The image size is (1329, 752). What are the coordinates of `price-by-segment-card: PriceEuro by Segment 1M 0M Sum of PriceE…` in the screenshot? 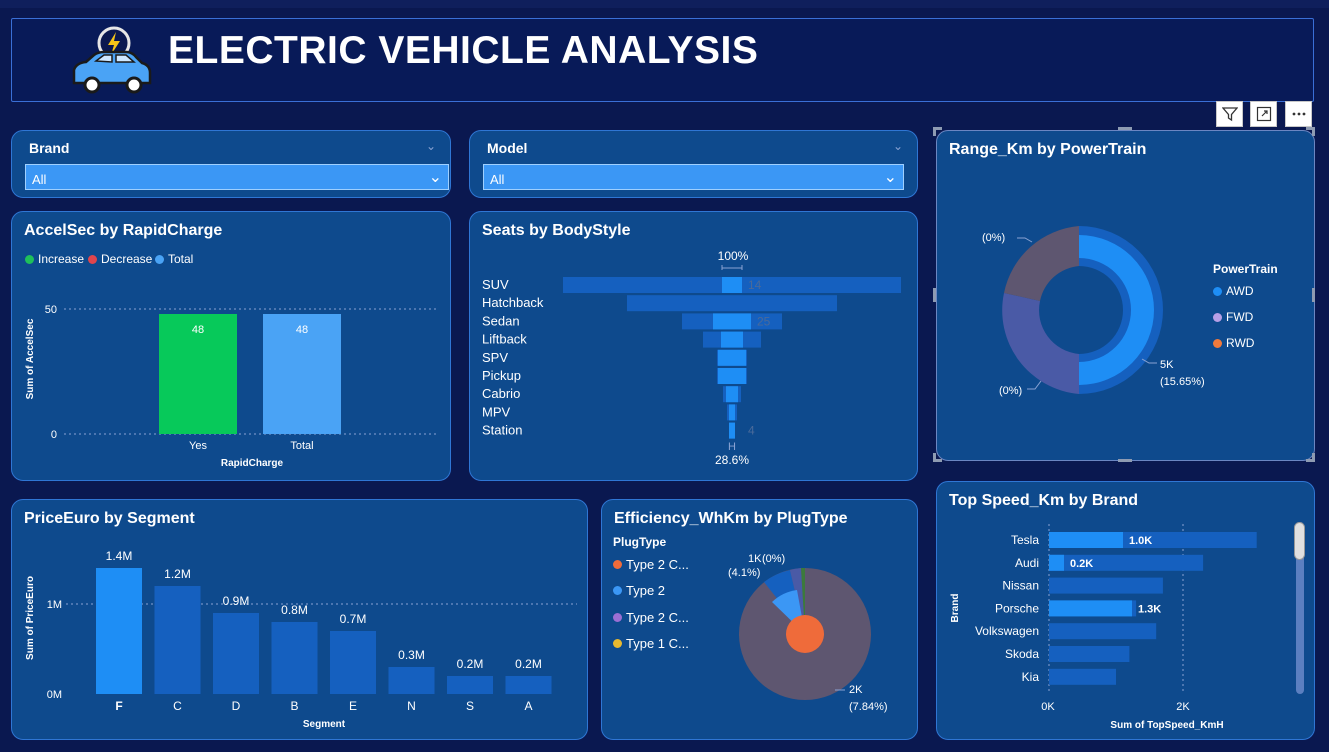 It's located at (299, 619).